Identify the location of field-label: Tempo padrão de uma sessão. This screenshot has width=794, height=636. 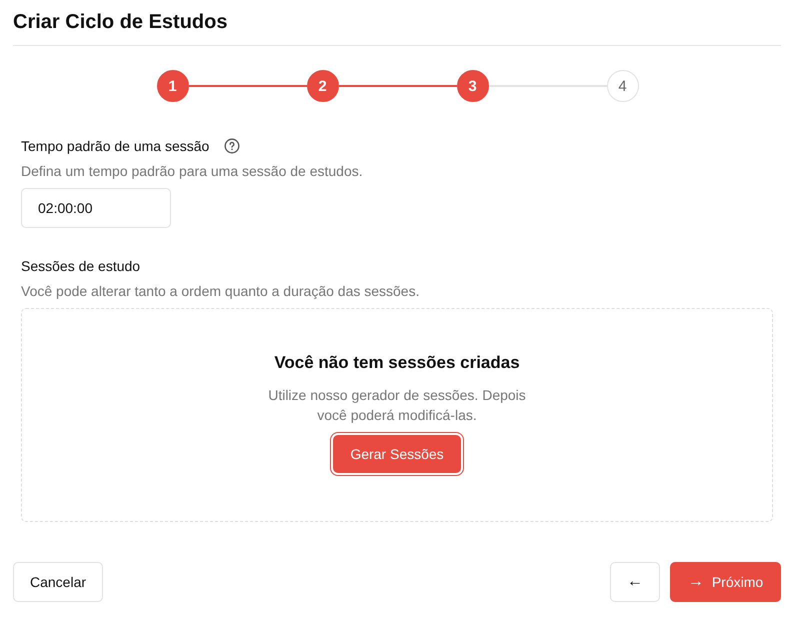
(115, 146).